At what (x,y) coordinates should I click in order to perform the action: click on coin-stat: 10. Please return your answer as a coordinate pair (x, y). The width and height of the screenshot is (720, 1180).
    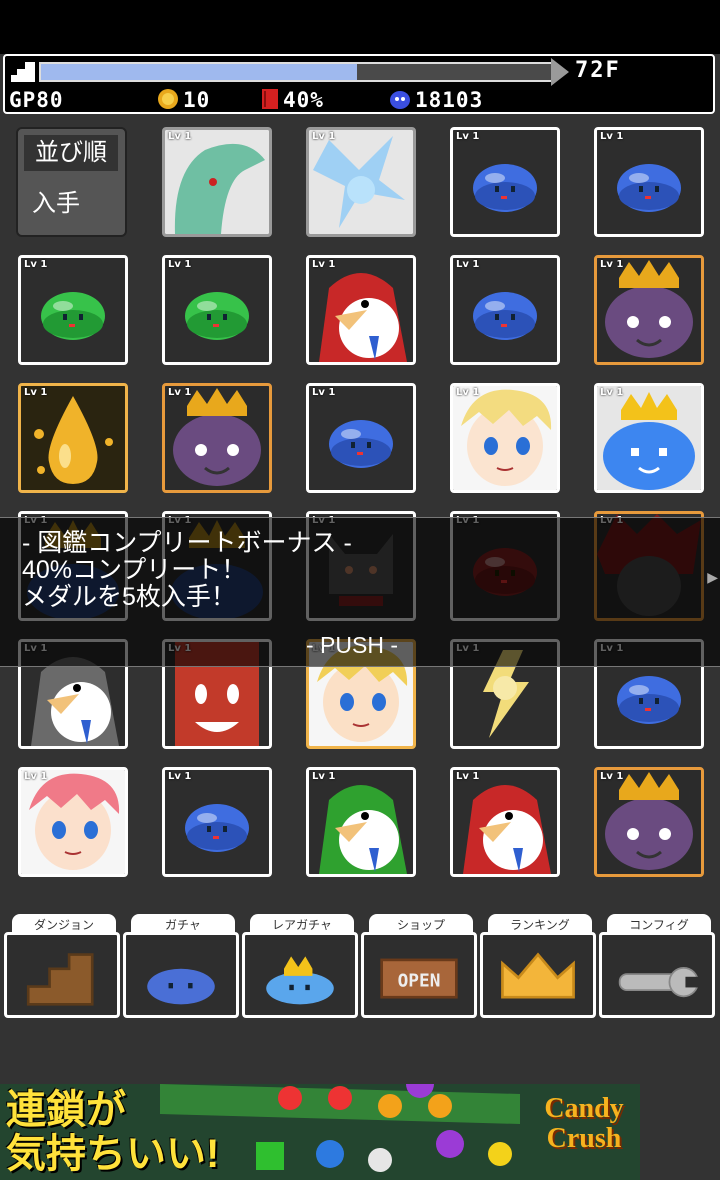
    Looking at the image, I should click on (183, 100).